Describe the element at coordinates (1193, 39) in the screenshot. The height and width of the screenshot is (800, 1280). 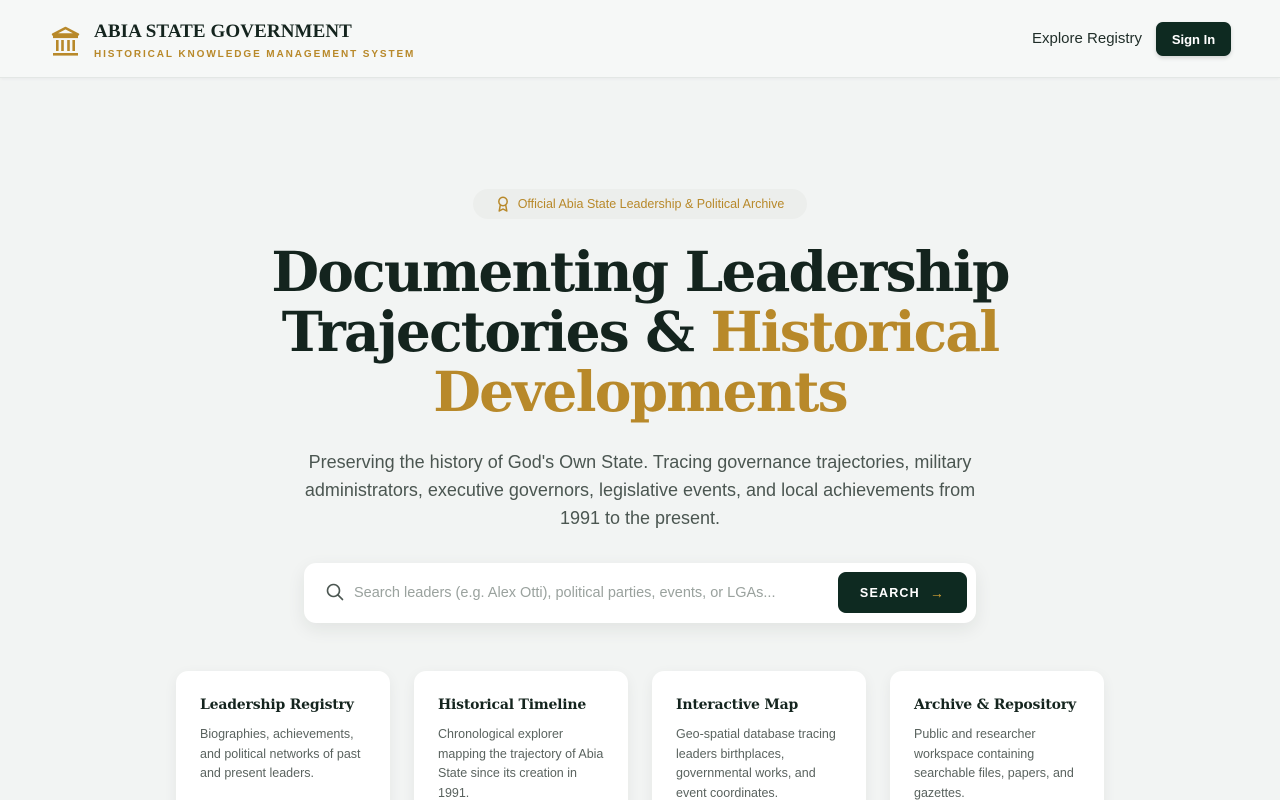
I see `sign-in-button: Sign In` at that location.